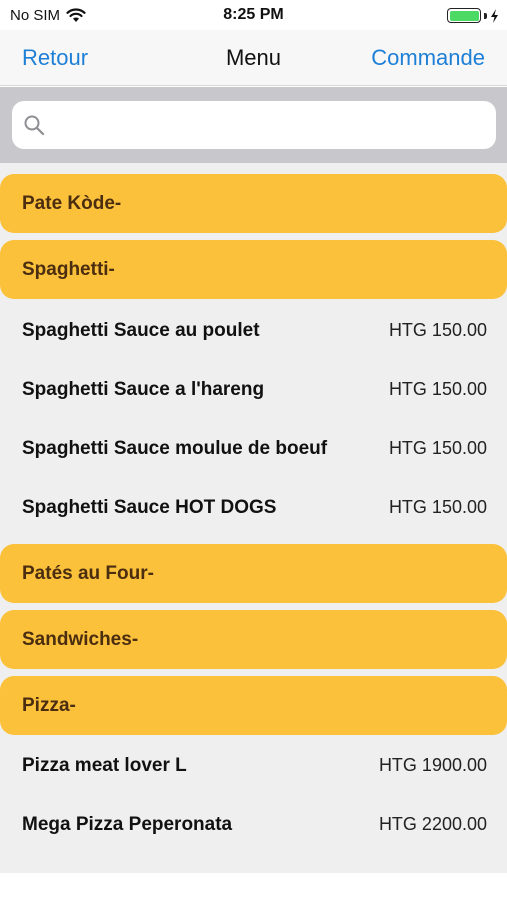 Image resolution: width=507 pixels, height=900 pixels. Describe the element at coordinates (253, 639) in the screenshot. I see `category-sandwiches: Sandwiches-` at that location.